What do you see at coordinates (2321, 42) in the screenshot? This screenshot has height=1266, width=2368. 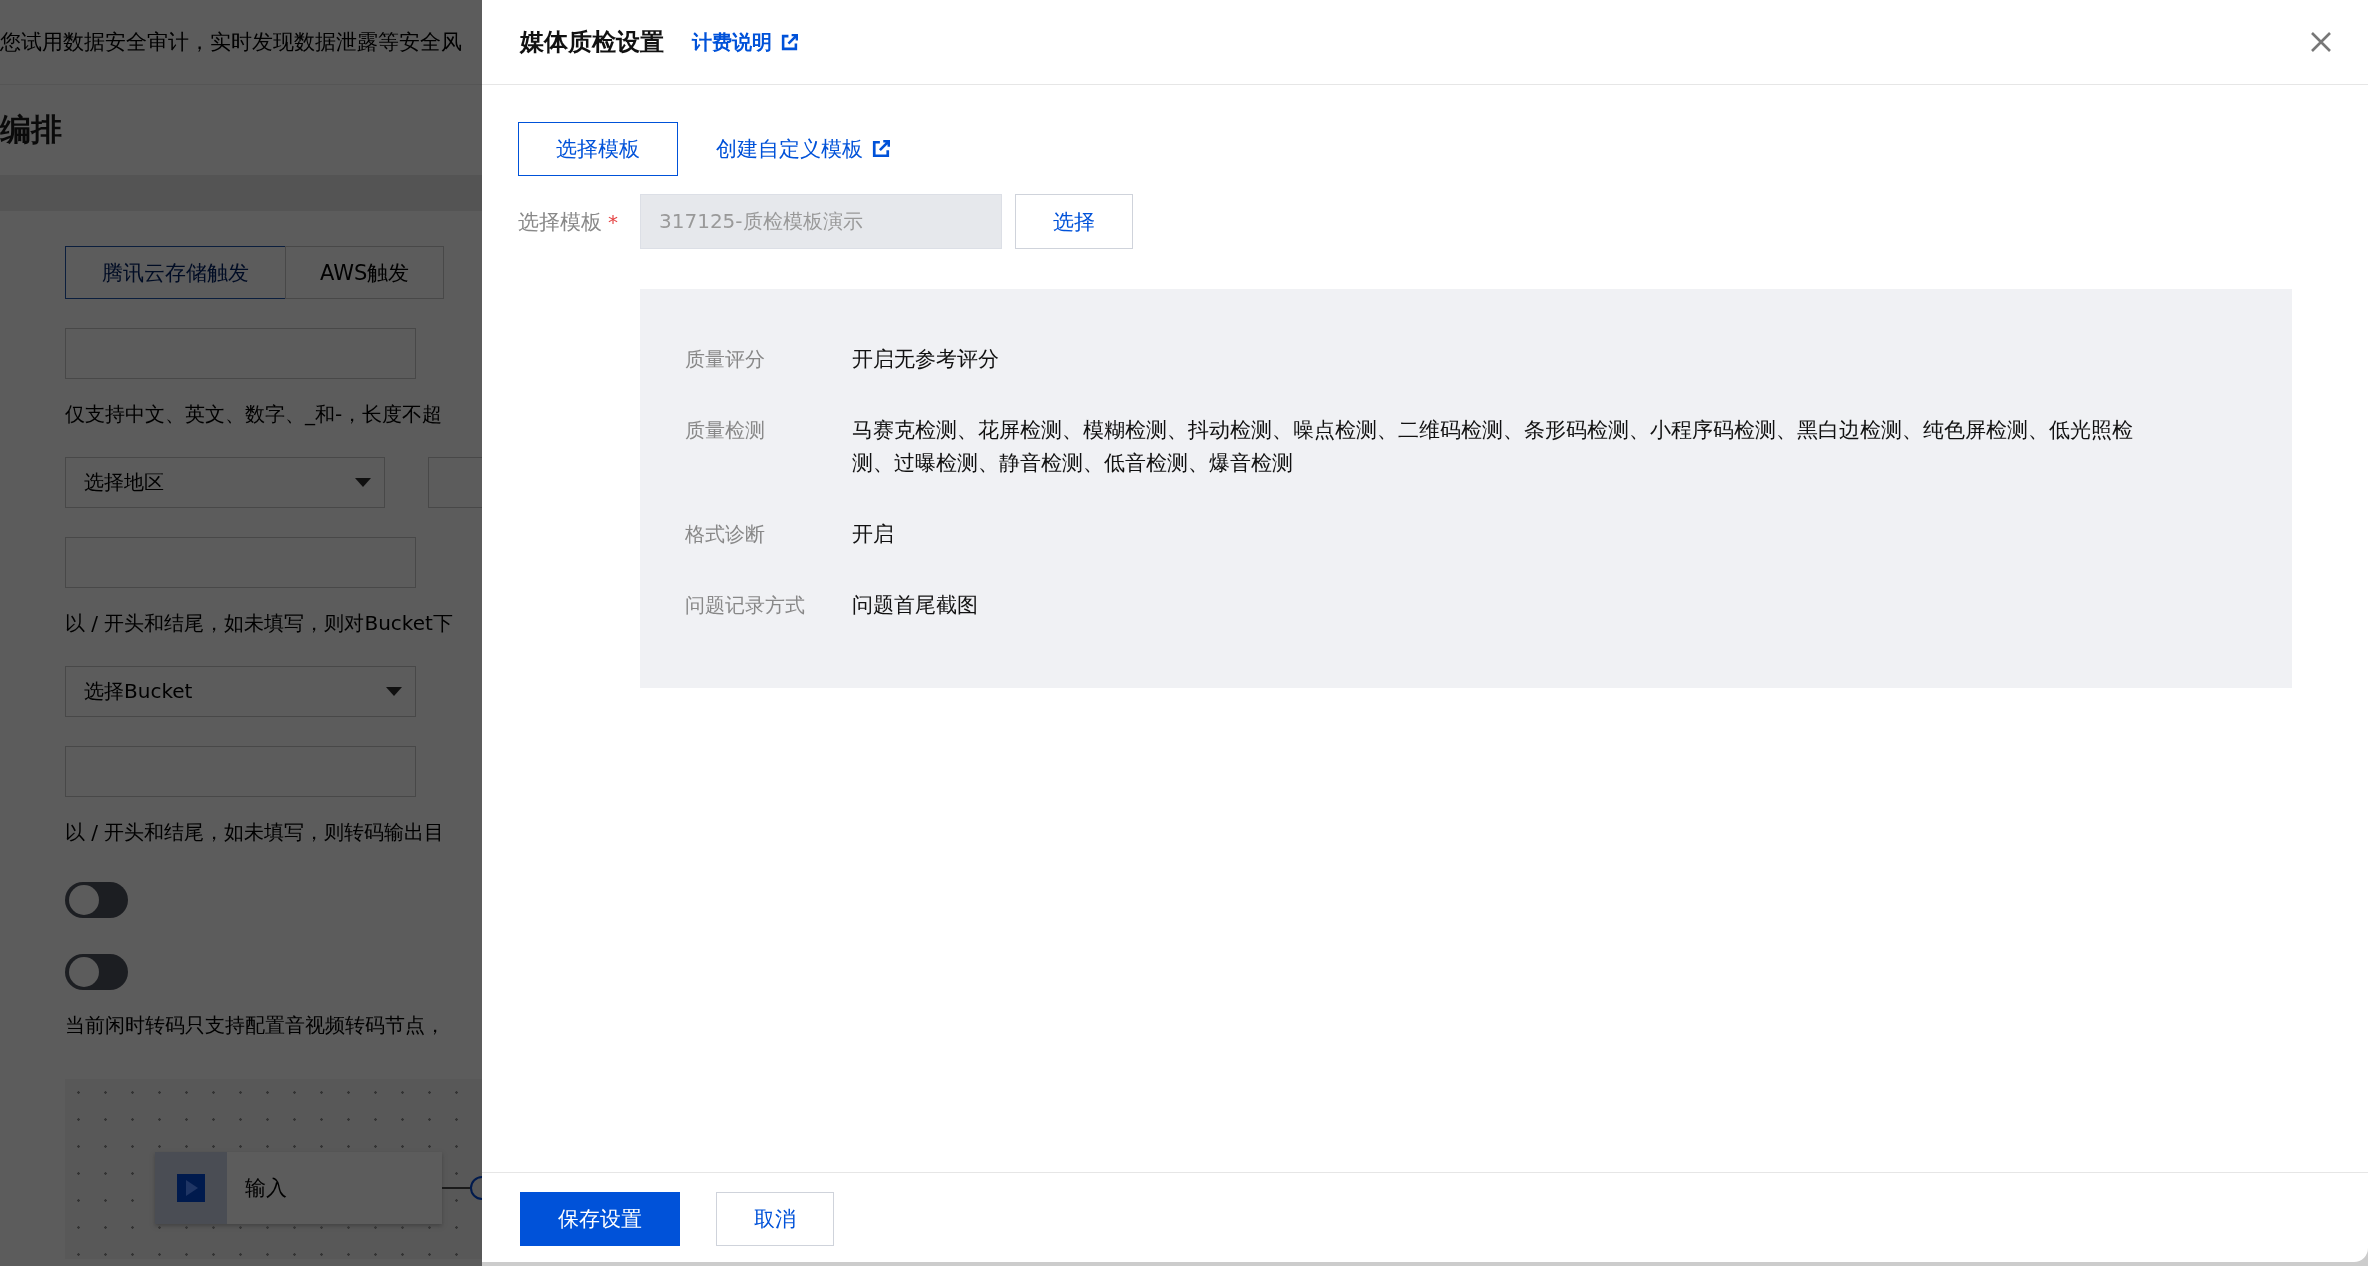 I see `close-icon` at bounding box center [2321, 42].